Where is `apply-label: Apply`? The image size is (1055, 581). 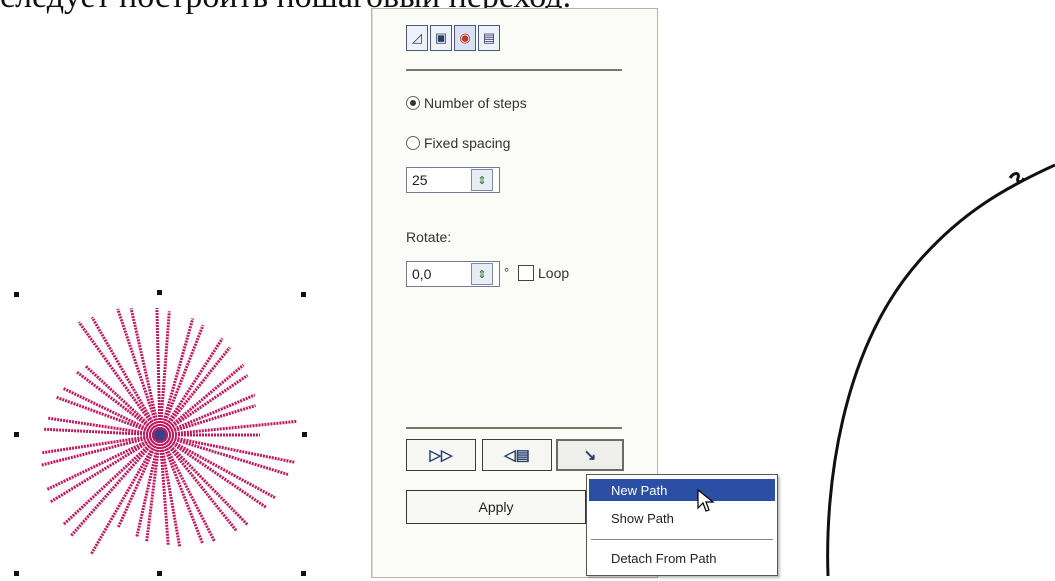 apply-label: Apply is located at coordinates (496, 507).